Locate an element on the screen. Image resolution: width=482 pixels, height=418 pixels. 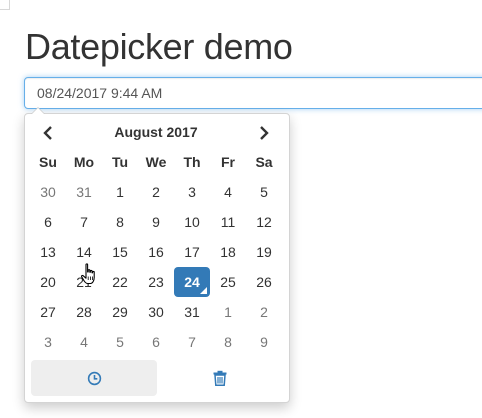
day-number: 23 is located at coordinates (156, 282).